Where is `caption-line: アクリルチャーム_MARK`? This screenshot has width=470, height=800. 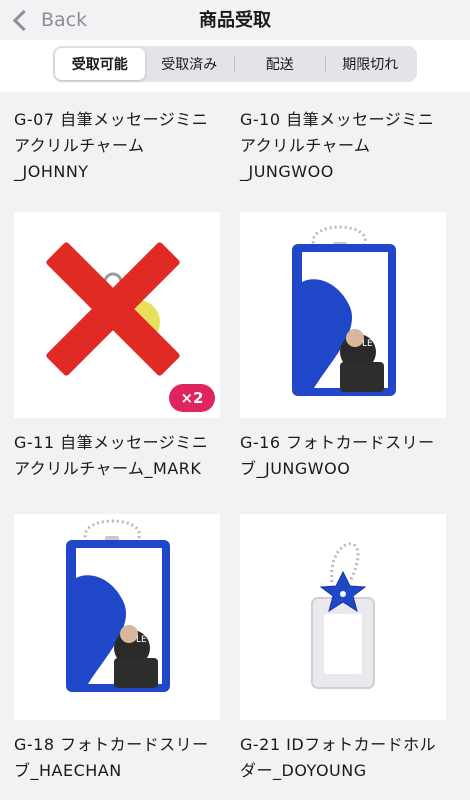
caption-line: アクリルチャーム_MARK is located at coordinates (108, 468).